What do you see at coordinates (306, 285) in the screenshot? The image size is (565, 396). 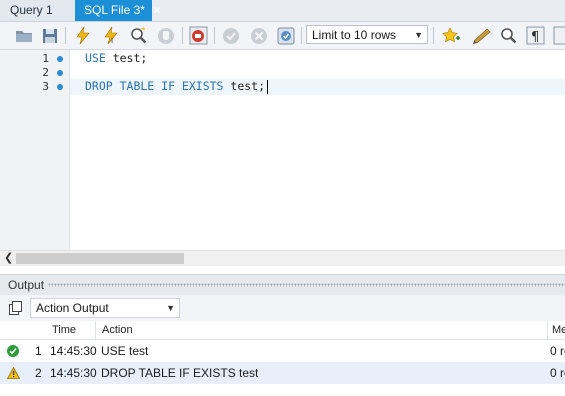 I see `panel-resize-grip` at bounding box center [306, 285].